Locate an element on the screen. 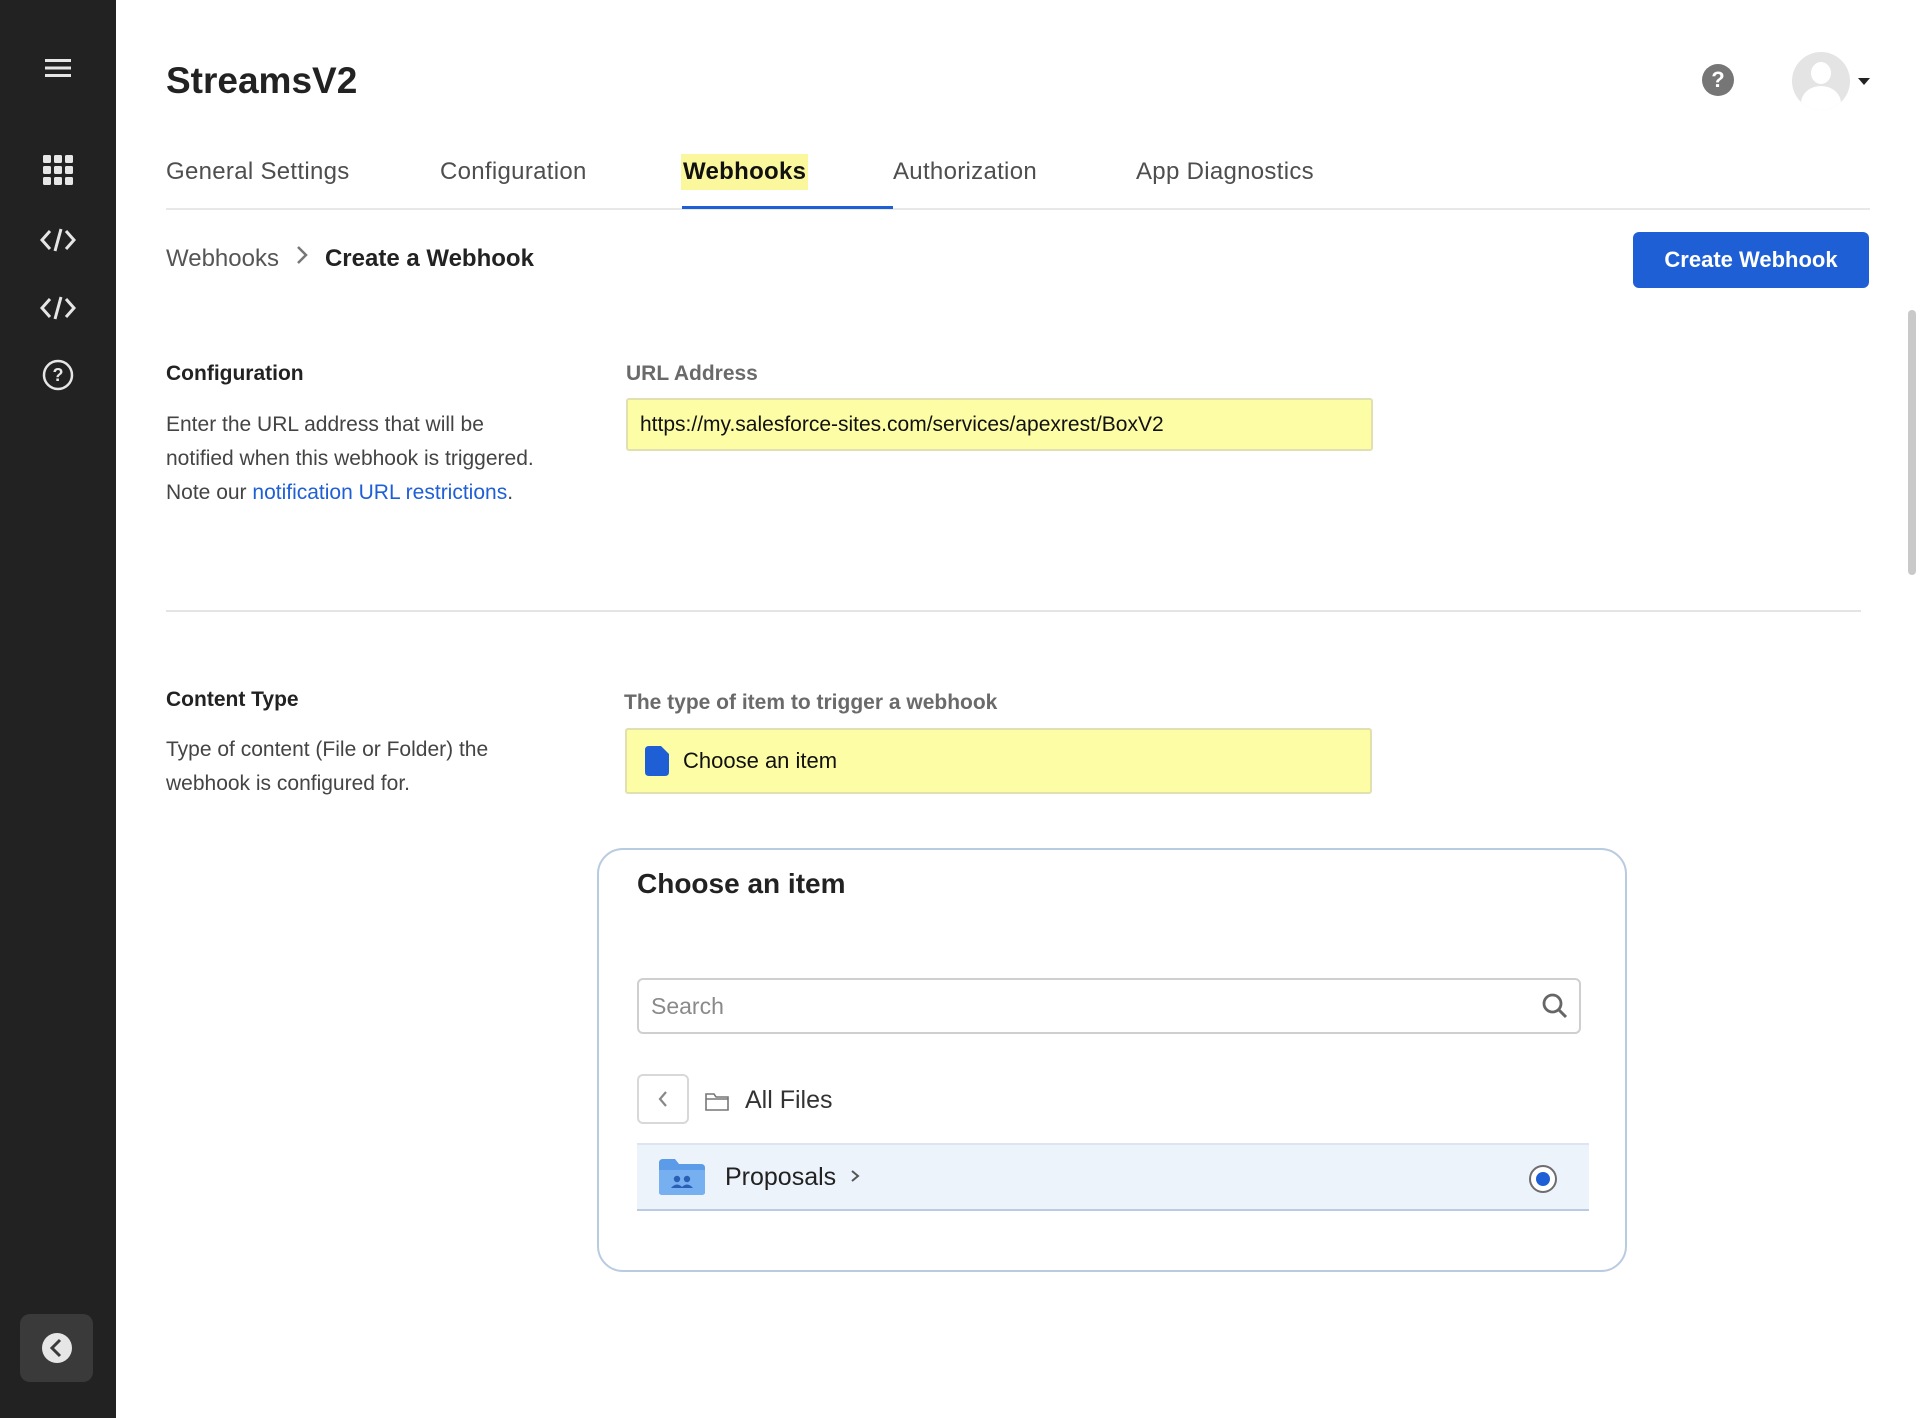  tab-authorization: Authorization is located at coordinates (965, 172).